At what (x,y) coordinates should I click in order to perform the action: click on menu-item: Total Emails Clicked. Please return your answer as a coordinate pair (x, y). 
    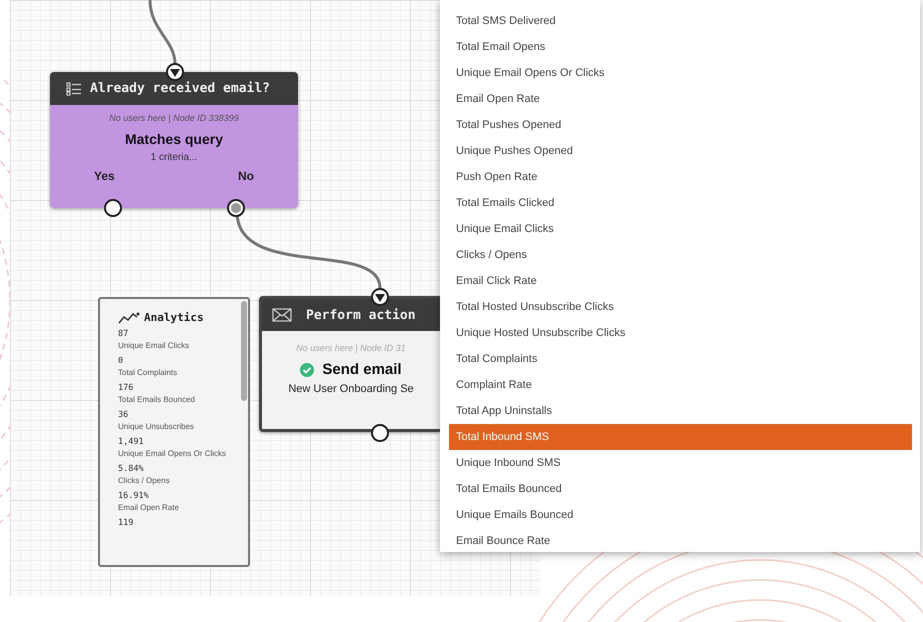
    Looking at the image, I should click on (680, 203).